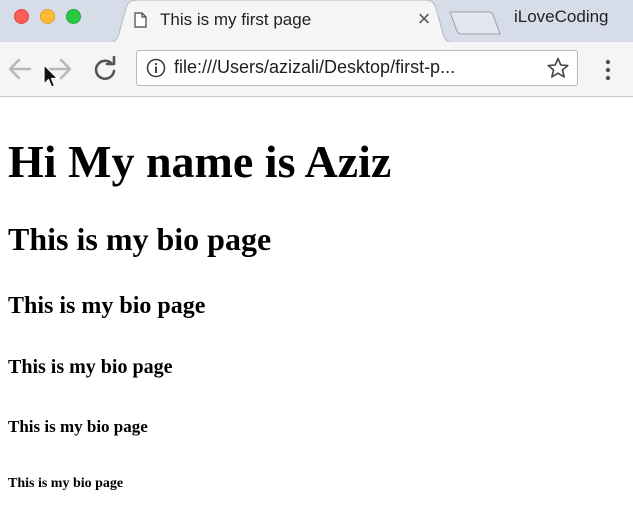 The image size is (633, 520). Describe the element at coordinates (140, 239) in the screenshot. I see `heading-2: This is my bio page` at that location.